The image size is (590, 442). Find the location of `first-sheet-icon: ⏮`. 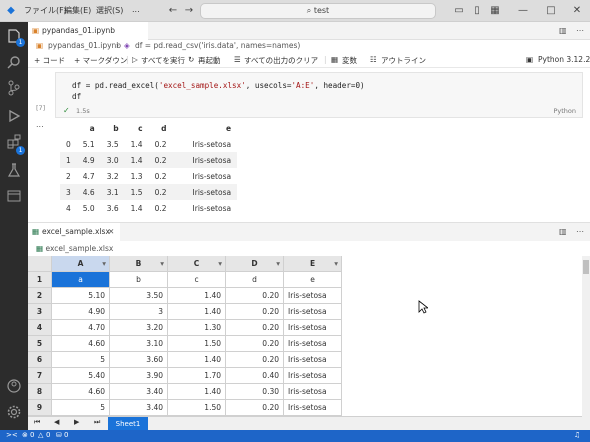

first-sheet-icon: ⏮ is located at coordinates (37, 422).